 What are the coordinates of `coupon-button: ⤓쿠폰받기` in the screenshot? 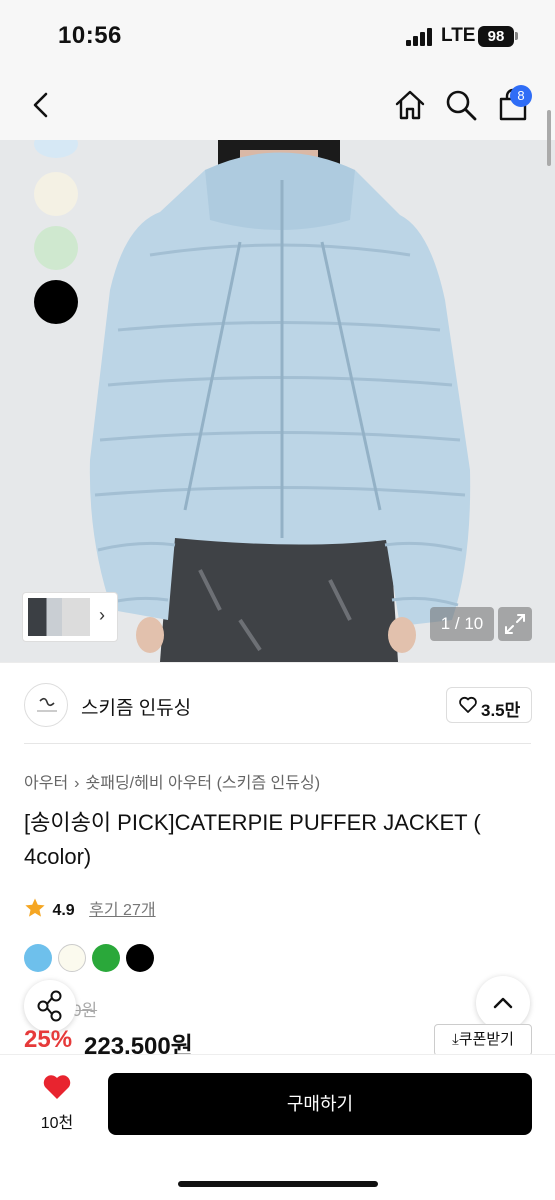 It's located at (483, 1040).